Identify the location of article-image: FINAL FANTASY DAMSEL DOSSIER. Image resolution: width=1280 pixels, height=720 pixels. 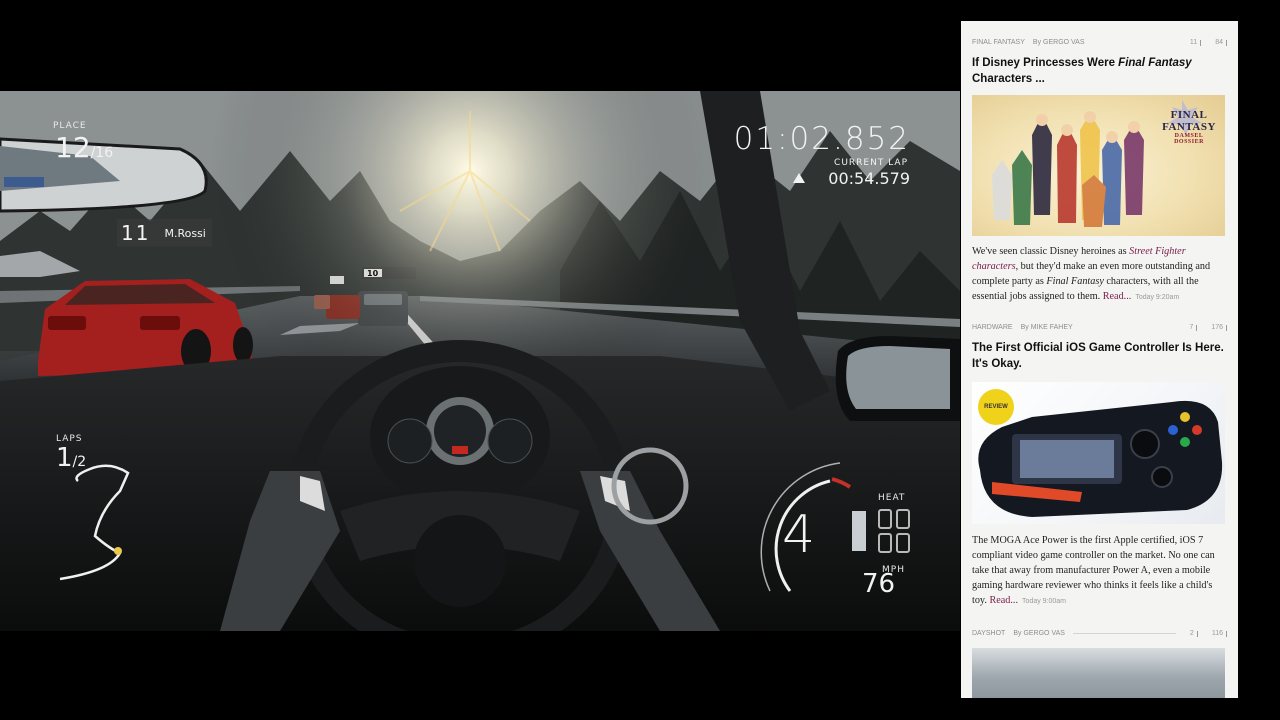
(1098, 165).